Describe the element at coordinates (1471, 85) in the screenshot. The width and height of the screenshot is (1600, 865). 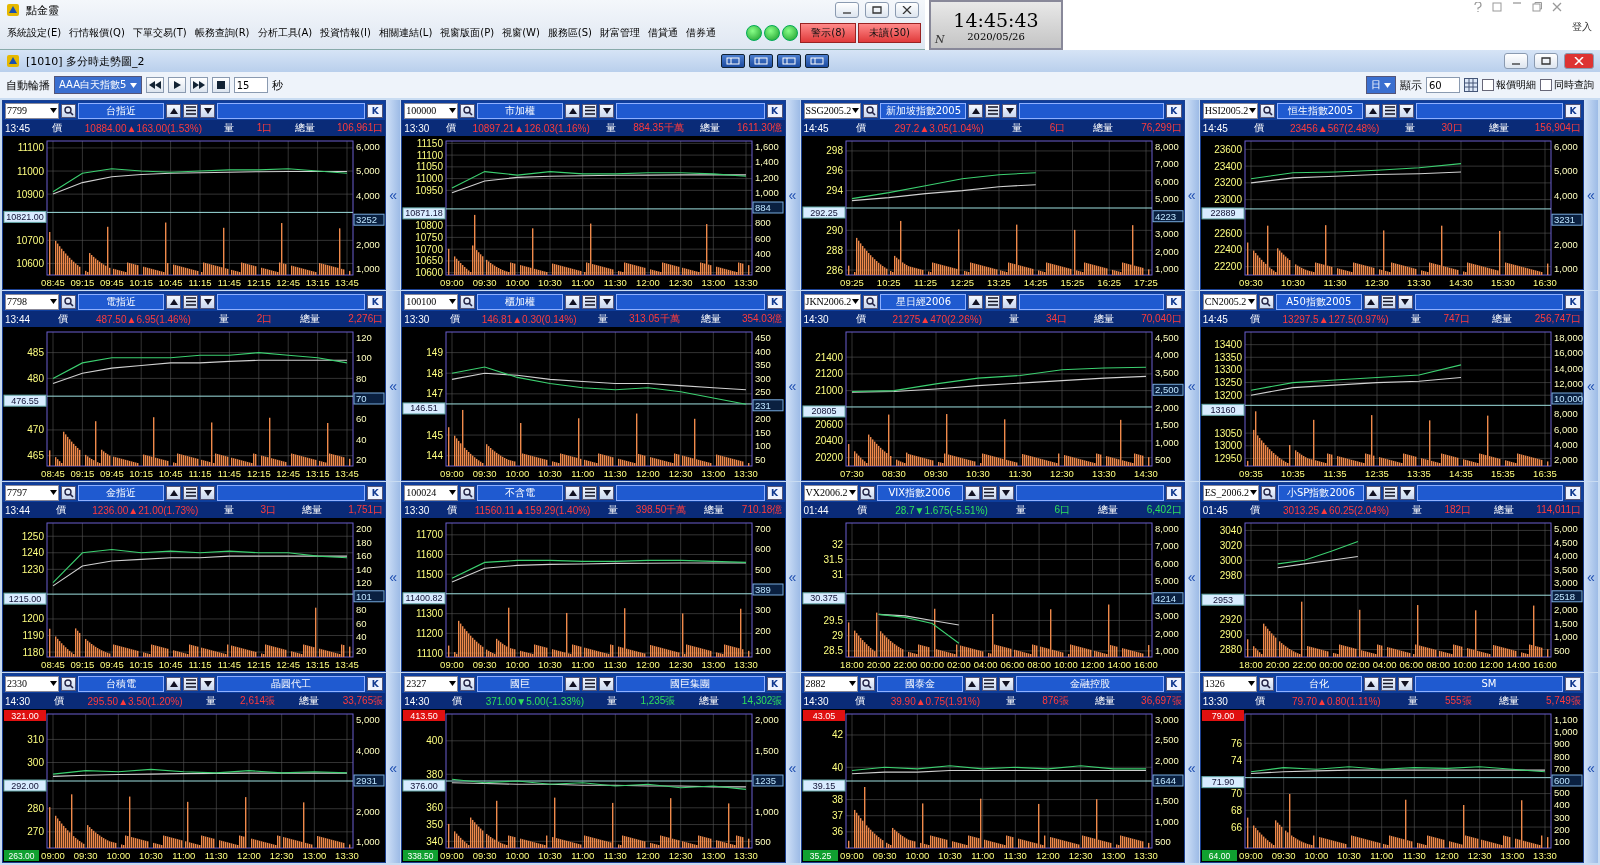
I see `grid-icon` at that location.